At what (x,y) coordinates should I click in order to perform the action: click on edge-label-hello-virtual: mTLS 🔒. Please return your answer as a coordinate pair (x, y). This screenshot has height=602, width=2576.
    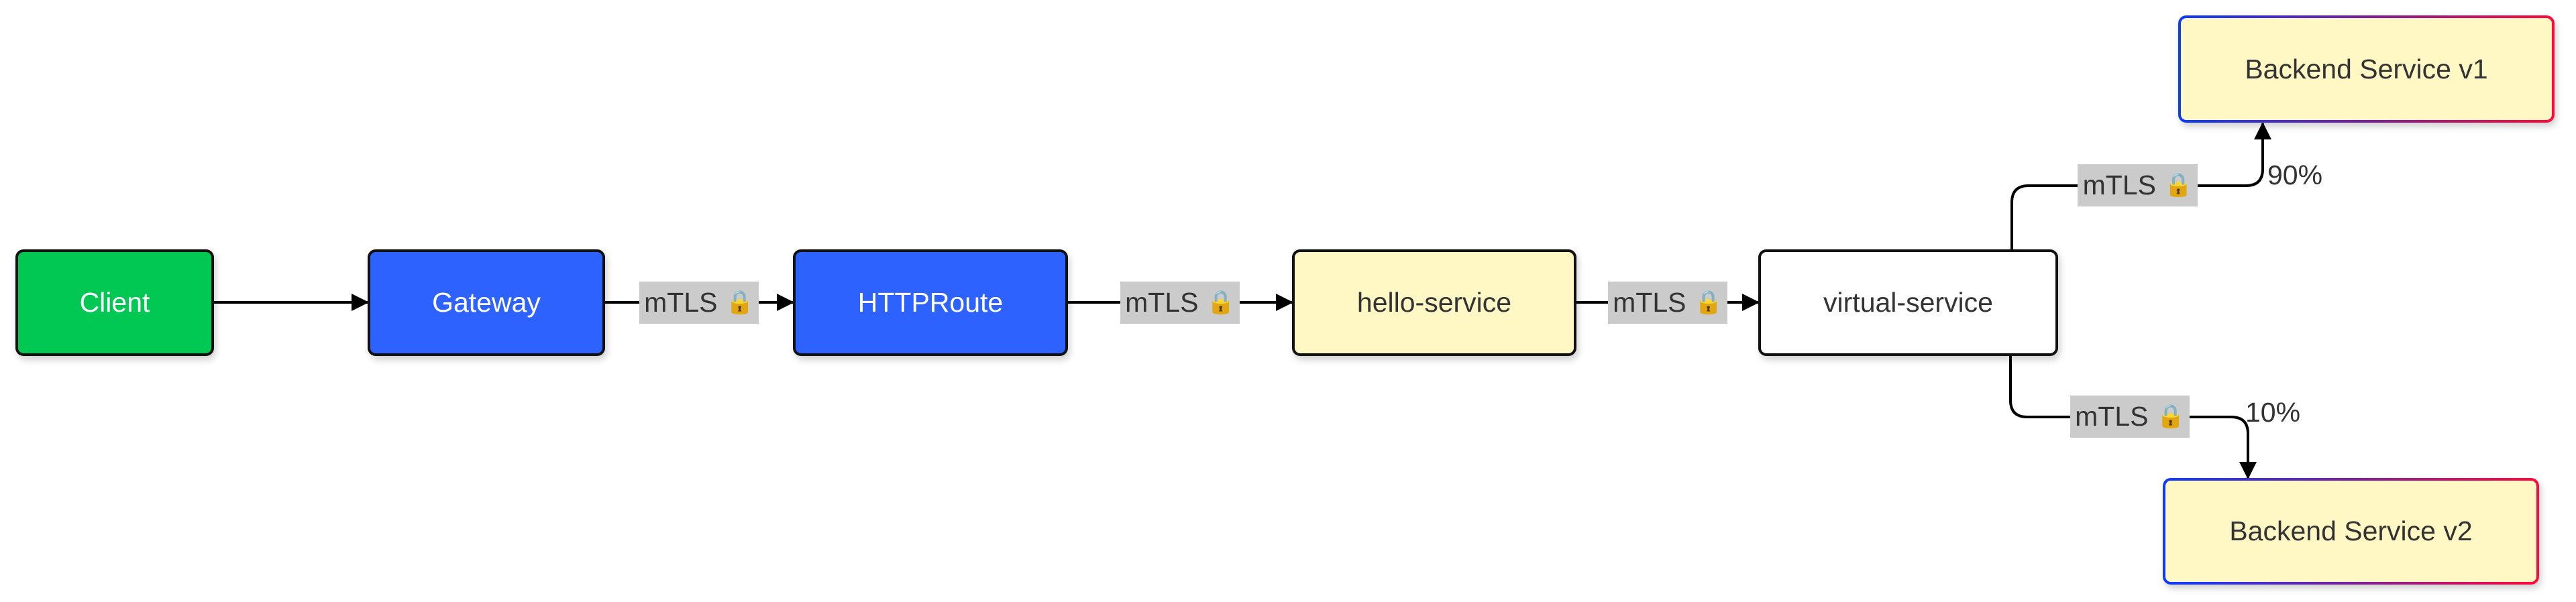
    Looking at the image, I should click on (1667, 303).